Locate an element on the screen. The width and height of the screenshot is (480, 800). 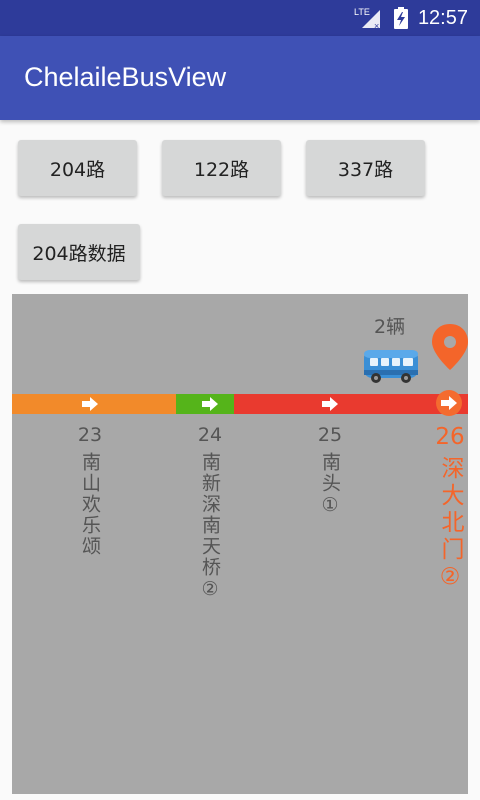
clock: 12:57 is located at coordinates (442, 17).